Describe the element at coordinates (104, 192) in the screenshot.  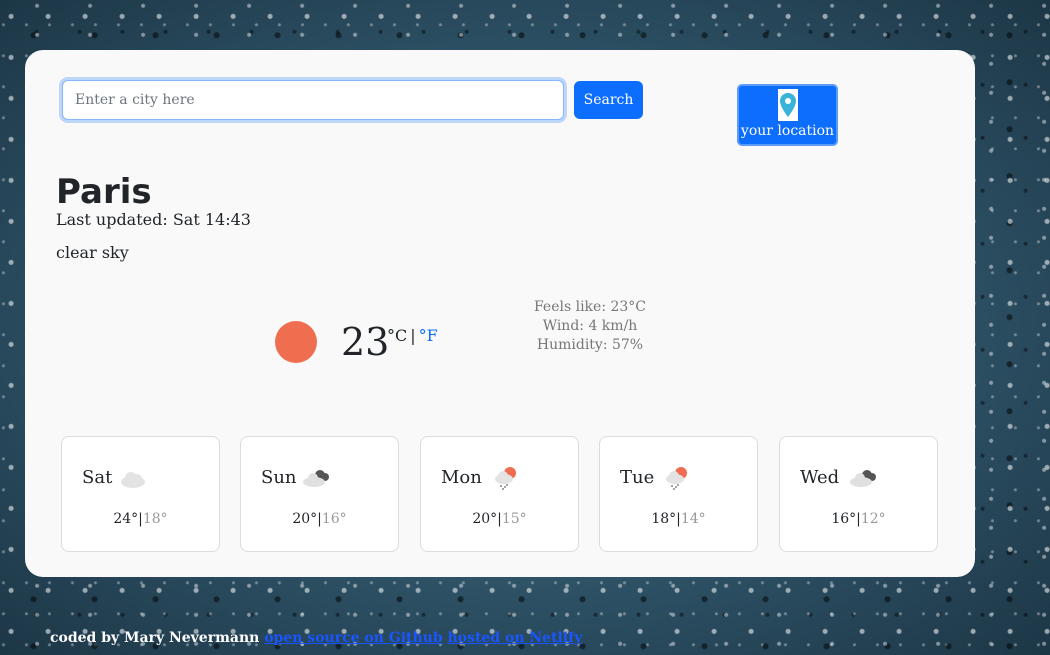
I see `city-name: Paris` at that location.